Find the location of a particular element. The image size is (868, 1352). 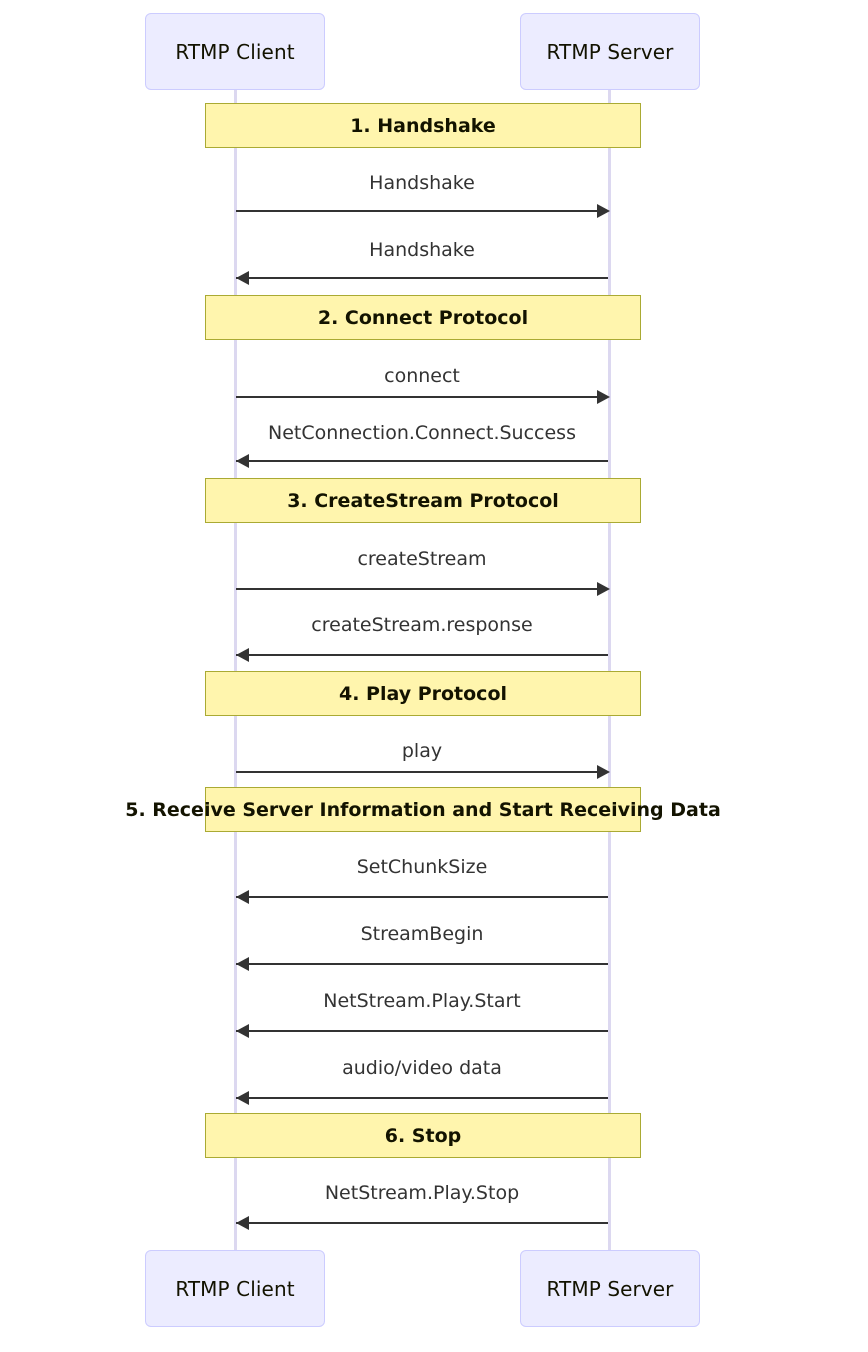

note-stop-label: 6. Stop is located at coordinates (423, 1135).